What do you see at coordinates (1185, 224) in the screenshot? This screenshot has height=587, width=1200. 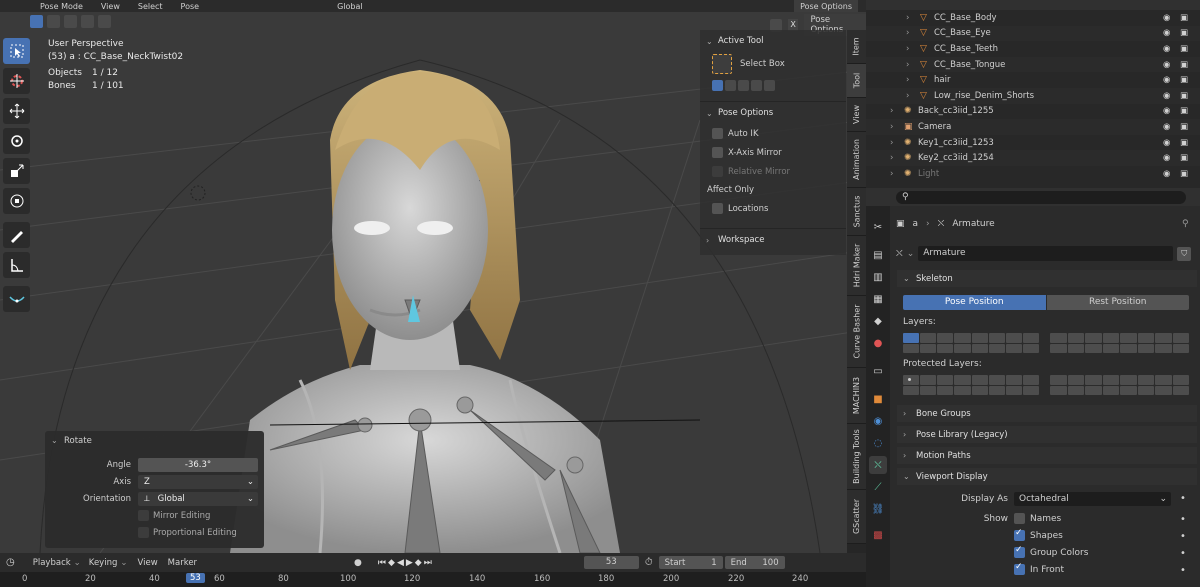 I see `pin-icon: ⚲` at bounding box center [1185, 224].